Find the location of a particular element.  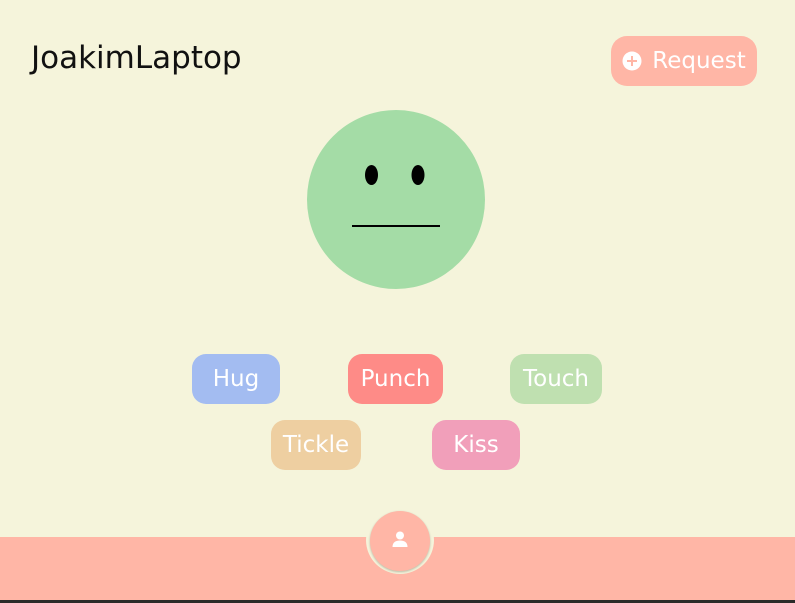

profile-fab-button is located at coordinates (400, 541).